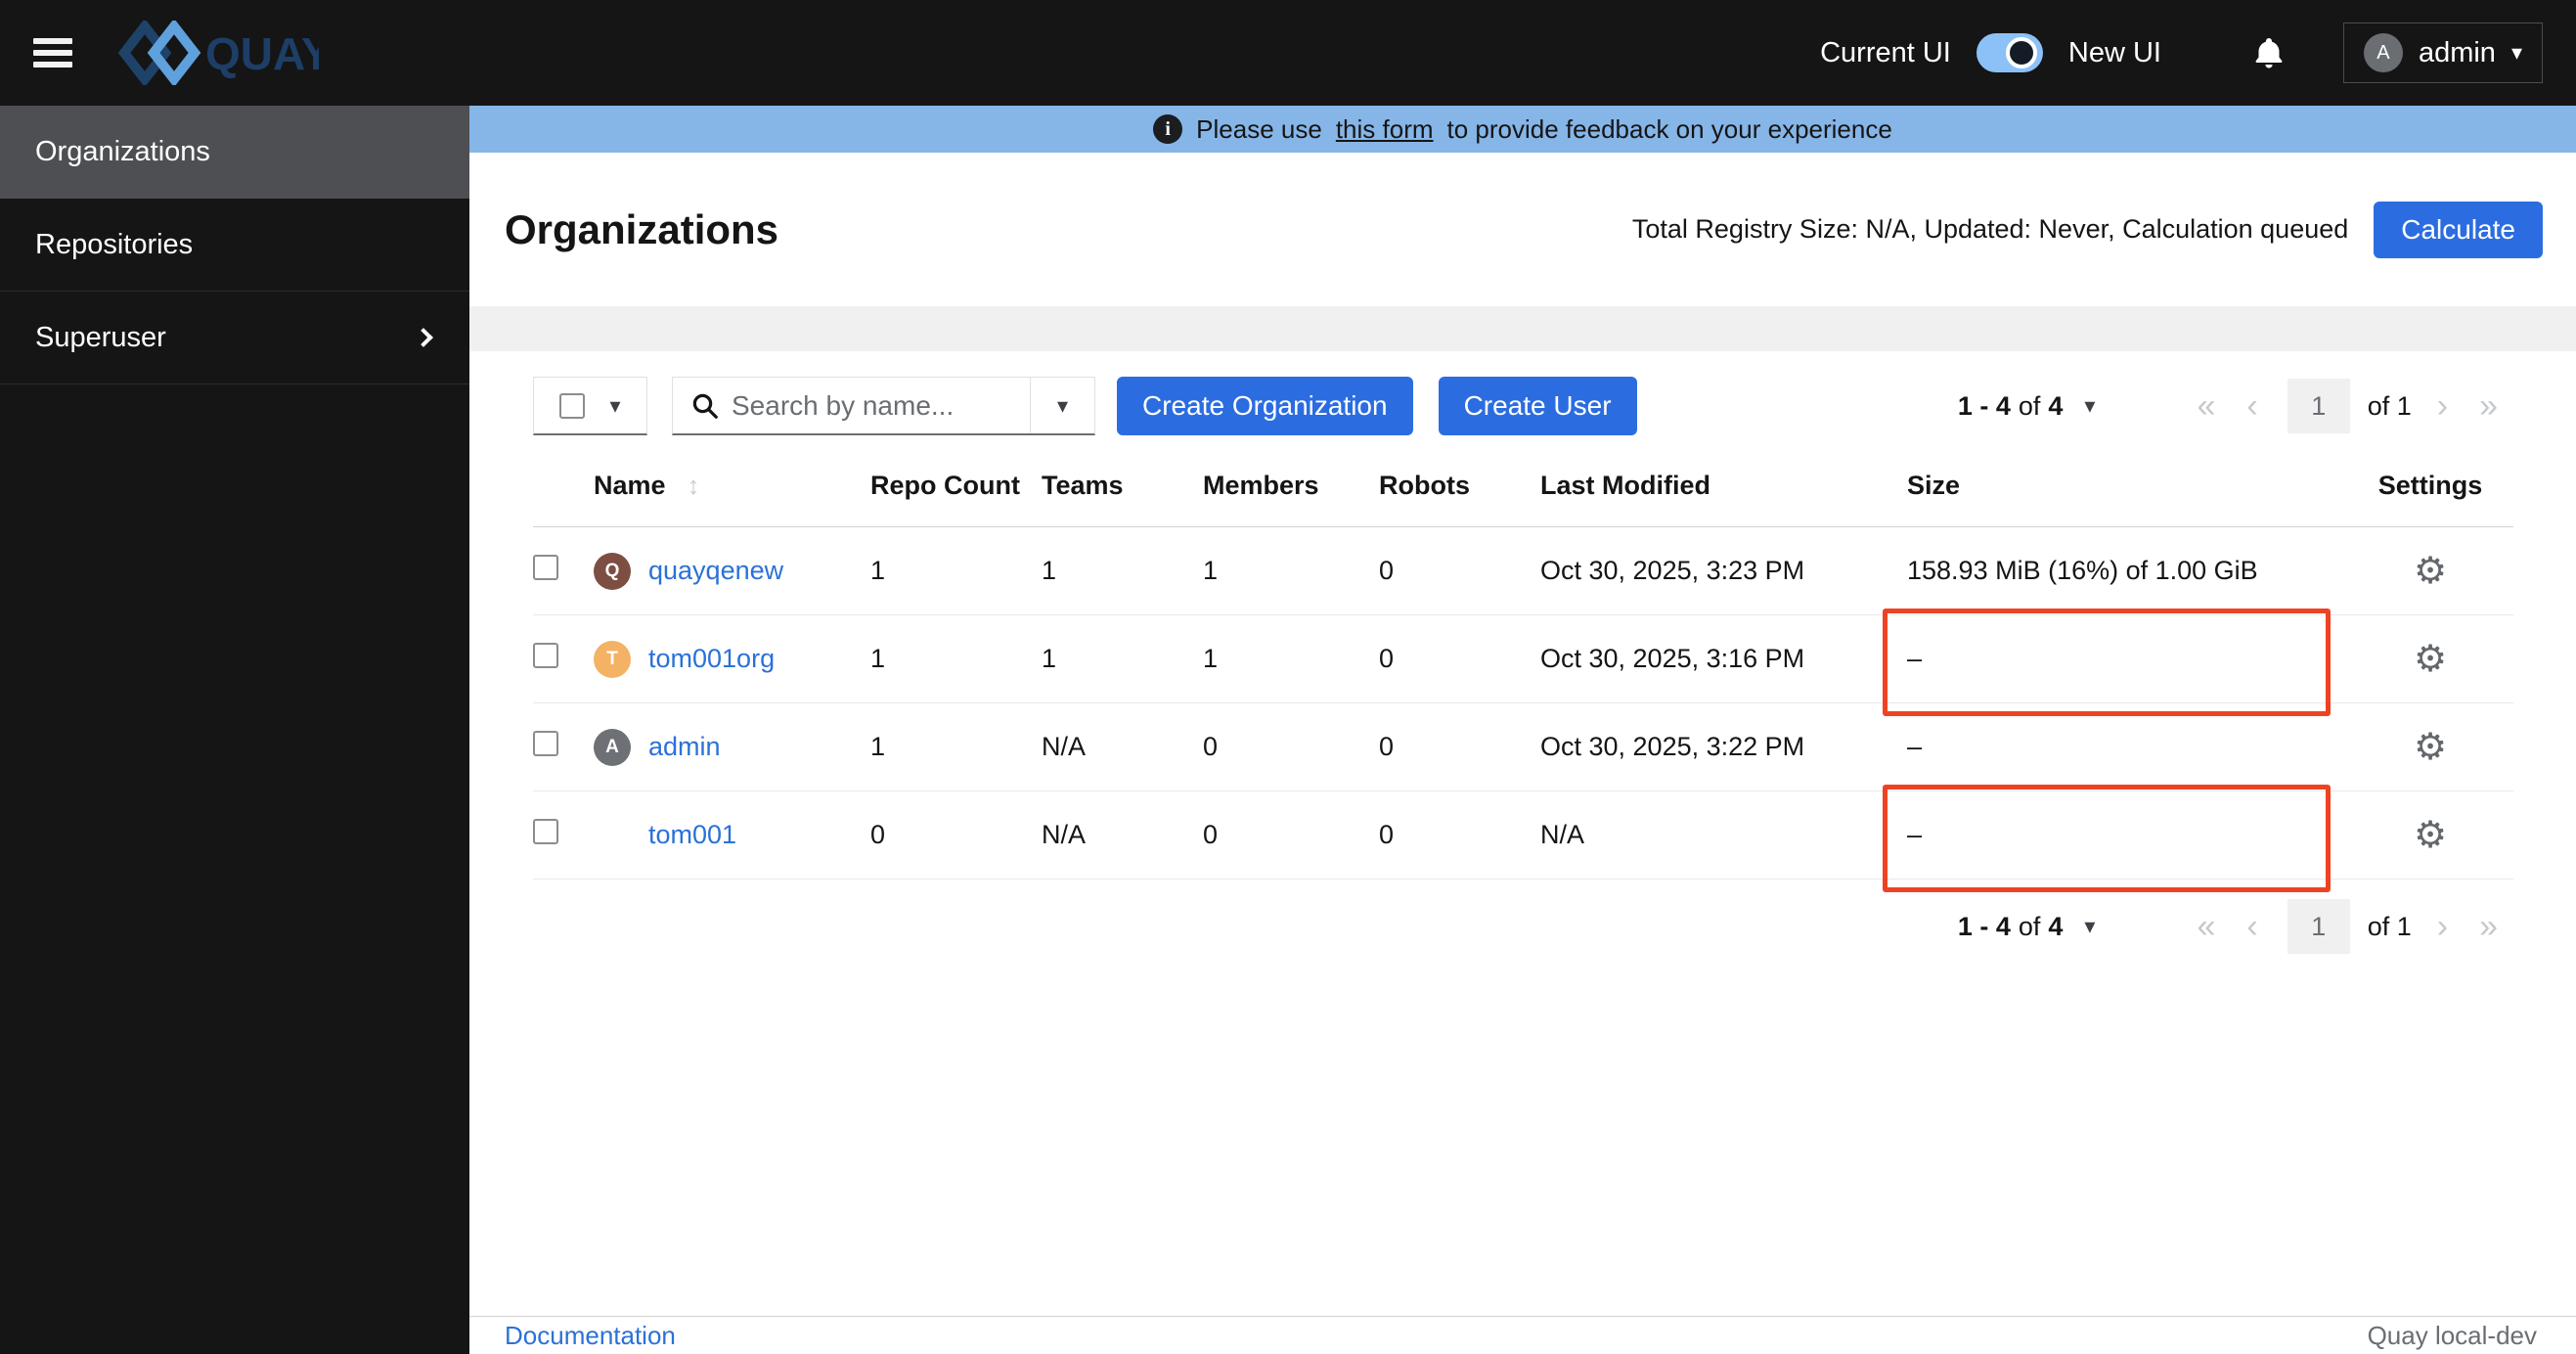 This screenshot has width=2576, height=1354. I want to click on new-ui-label: New UI, so click(2114, 52).